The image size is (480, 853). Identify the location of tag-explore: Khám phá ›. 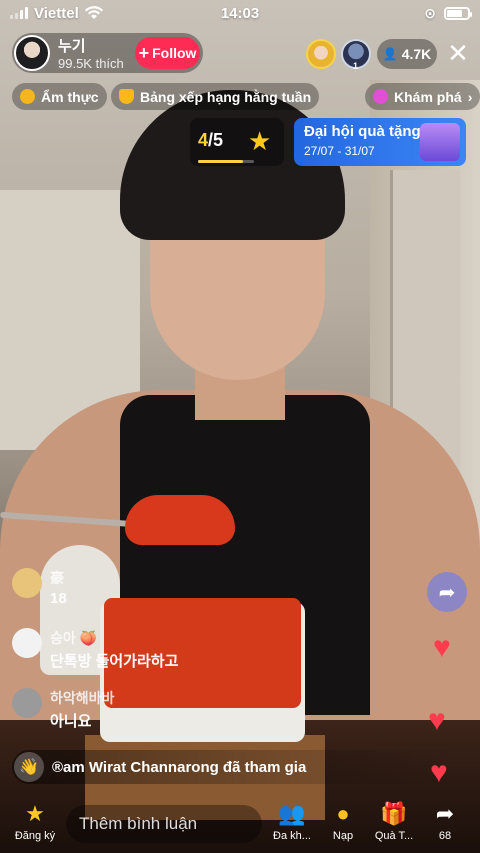
(422, 96).